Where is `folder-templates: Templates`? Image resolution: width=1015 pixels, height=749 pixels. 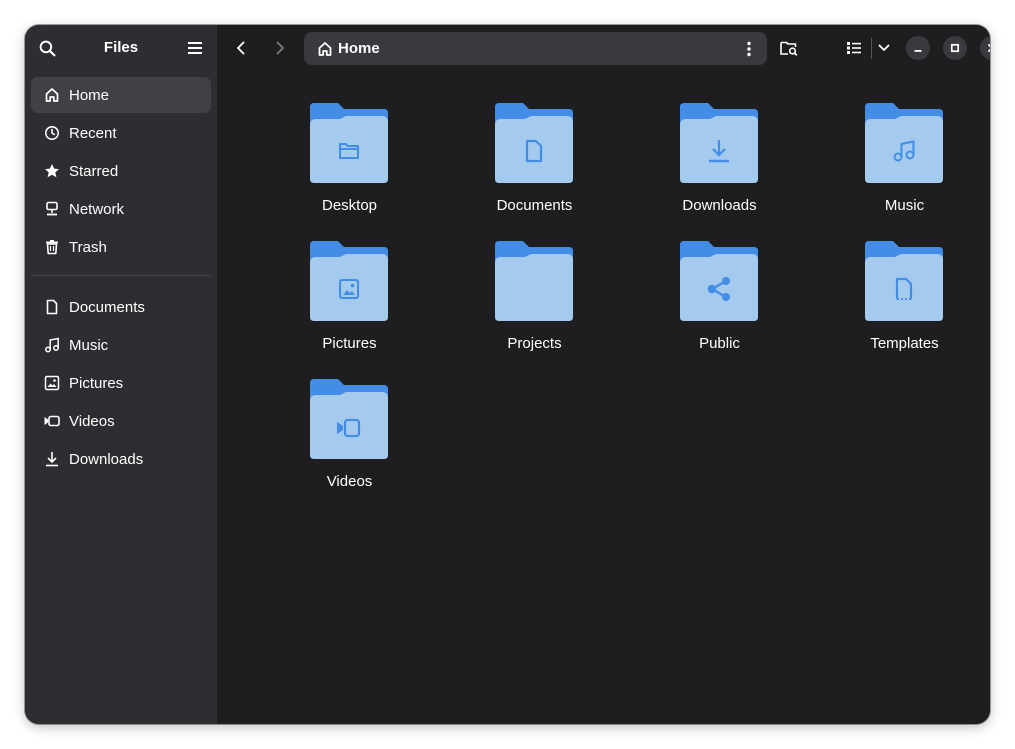
folder-templates: Templates is located at coordinates (901, 257).